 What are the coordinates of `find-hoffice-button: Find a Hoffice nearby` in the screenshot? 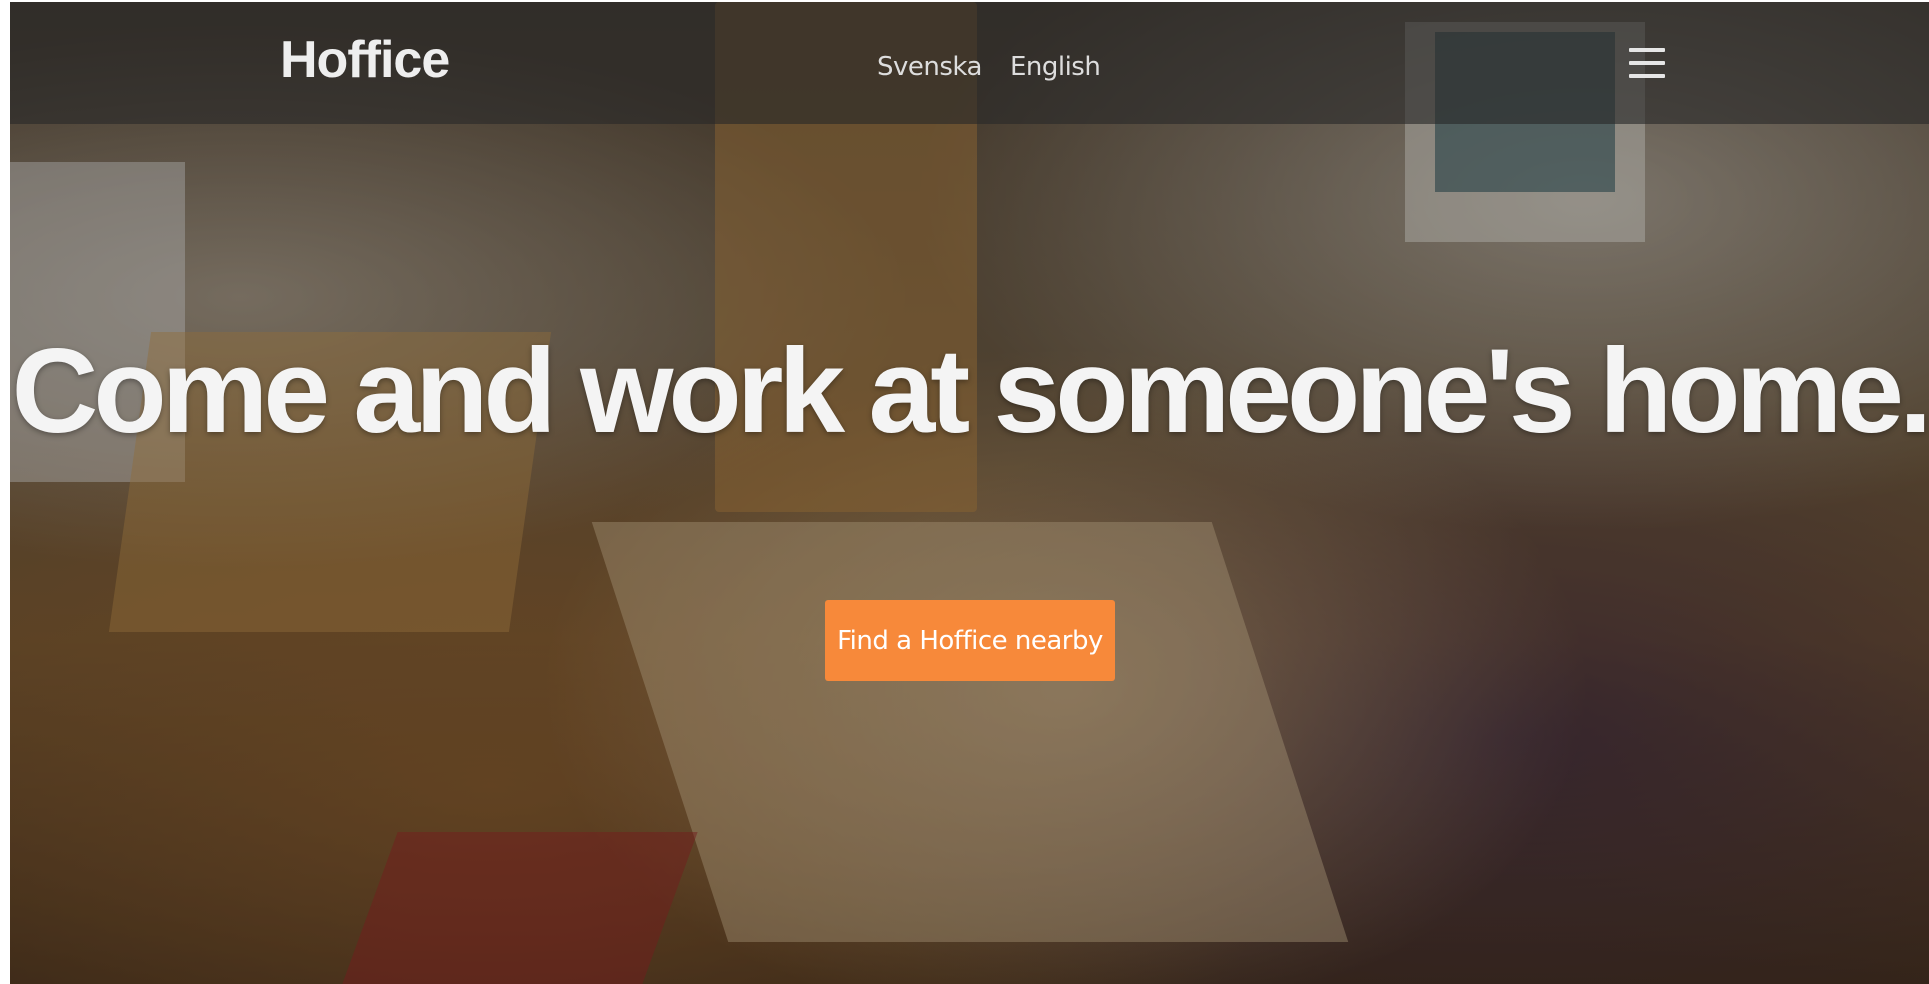 It's located at (970, 640).